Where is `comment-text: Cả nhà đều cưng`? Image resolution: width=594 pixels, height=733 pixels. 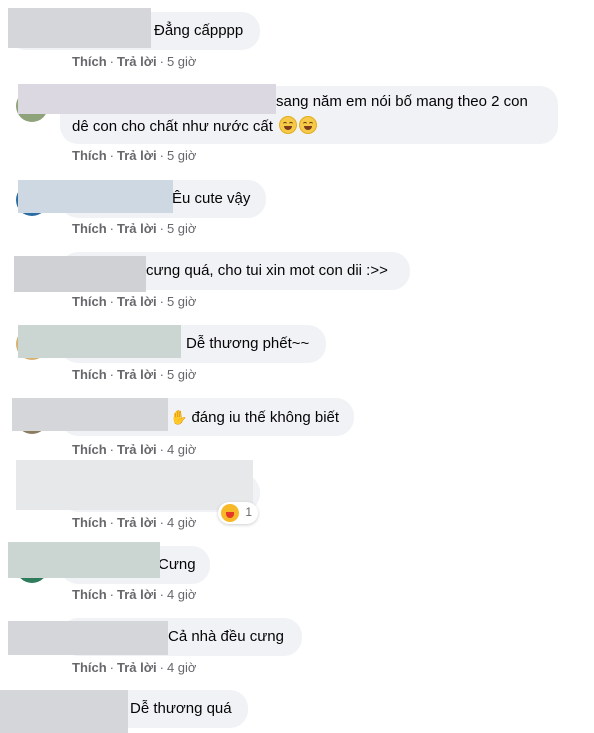
comment-text: Cả nhà đều cưng is located at coordinates (226, 636).